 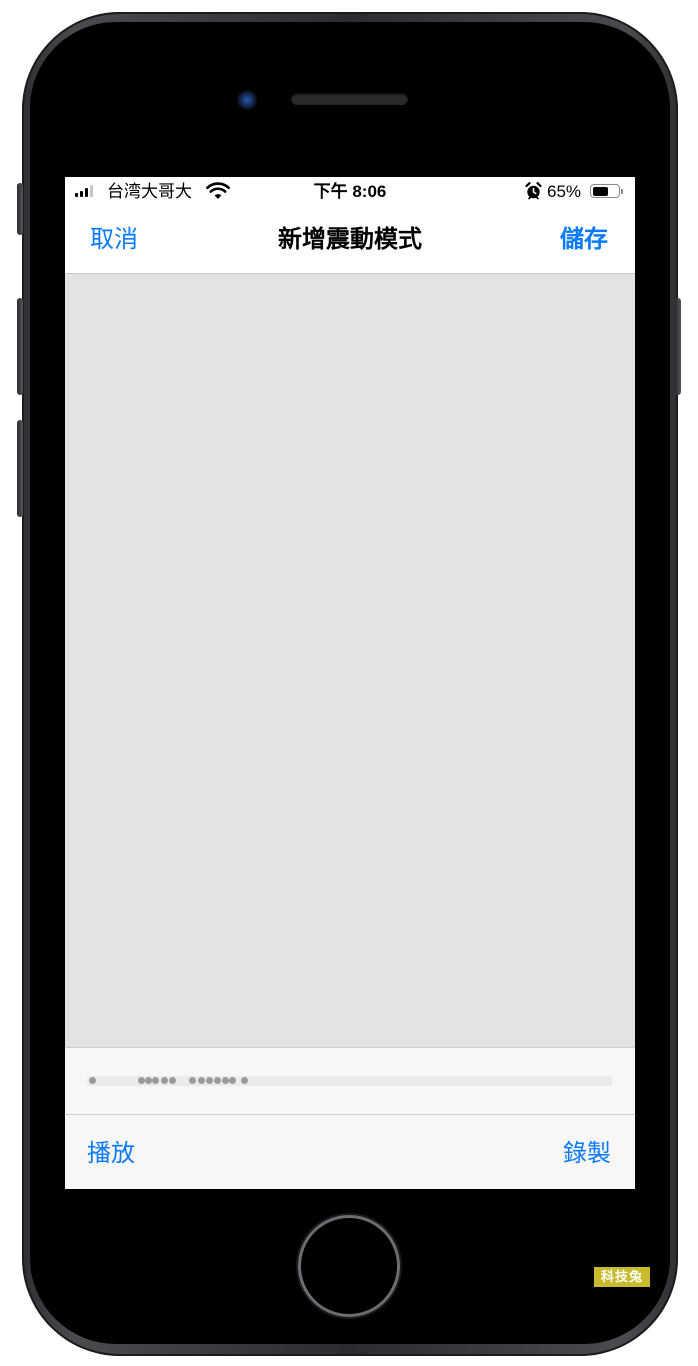 I want to click on bottom-toolbar: 播放 錄製, so click(x=350, y=1152).